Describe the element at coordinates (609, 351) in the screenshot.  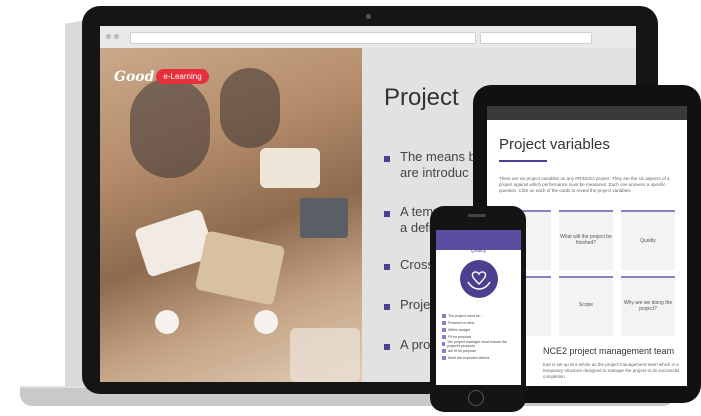
I see `section-heading: NCE2 project management team` at that location.